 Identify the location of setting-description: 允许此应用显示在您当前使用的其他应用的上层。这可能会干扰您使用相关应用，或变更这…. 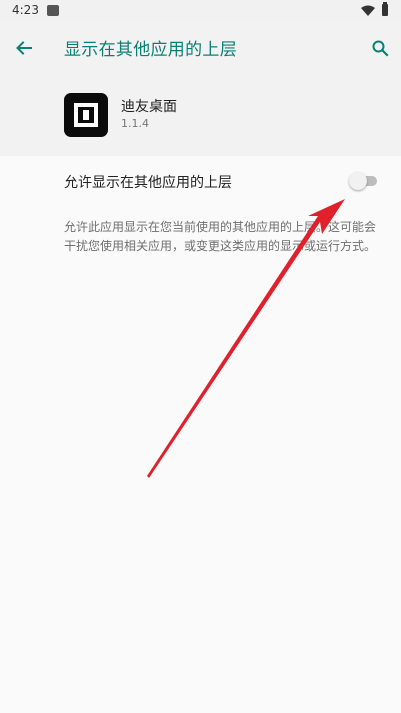
(220, 236).